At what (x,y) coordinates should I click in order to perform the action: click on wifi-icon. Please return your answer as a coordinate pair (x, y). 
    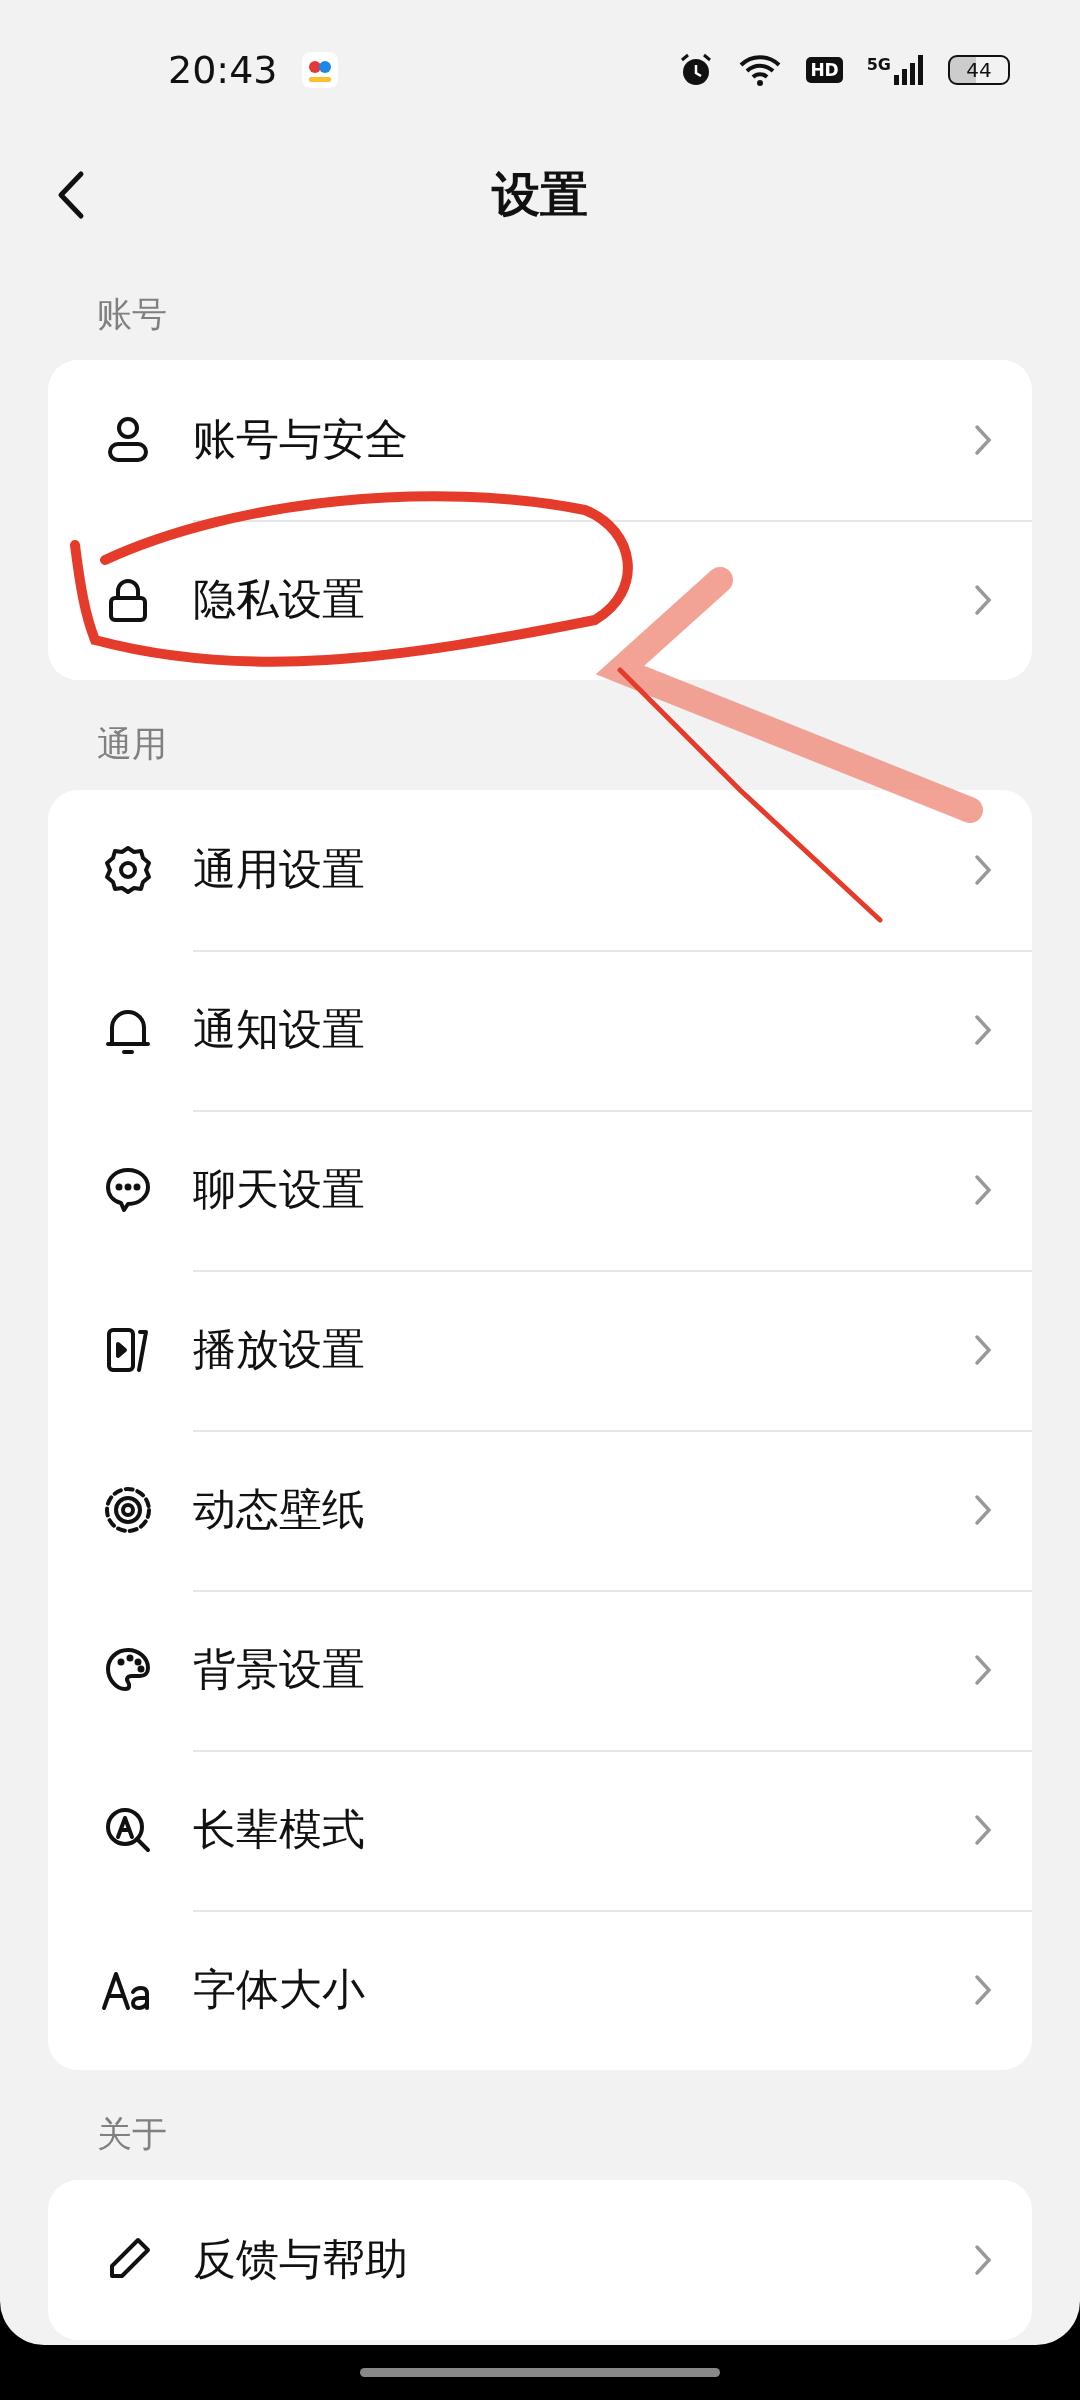
    Looking at the image, I should click on (760, 70).